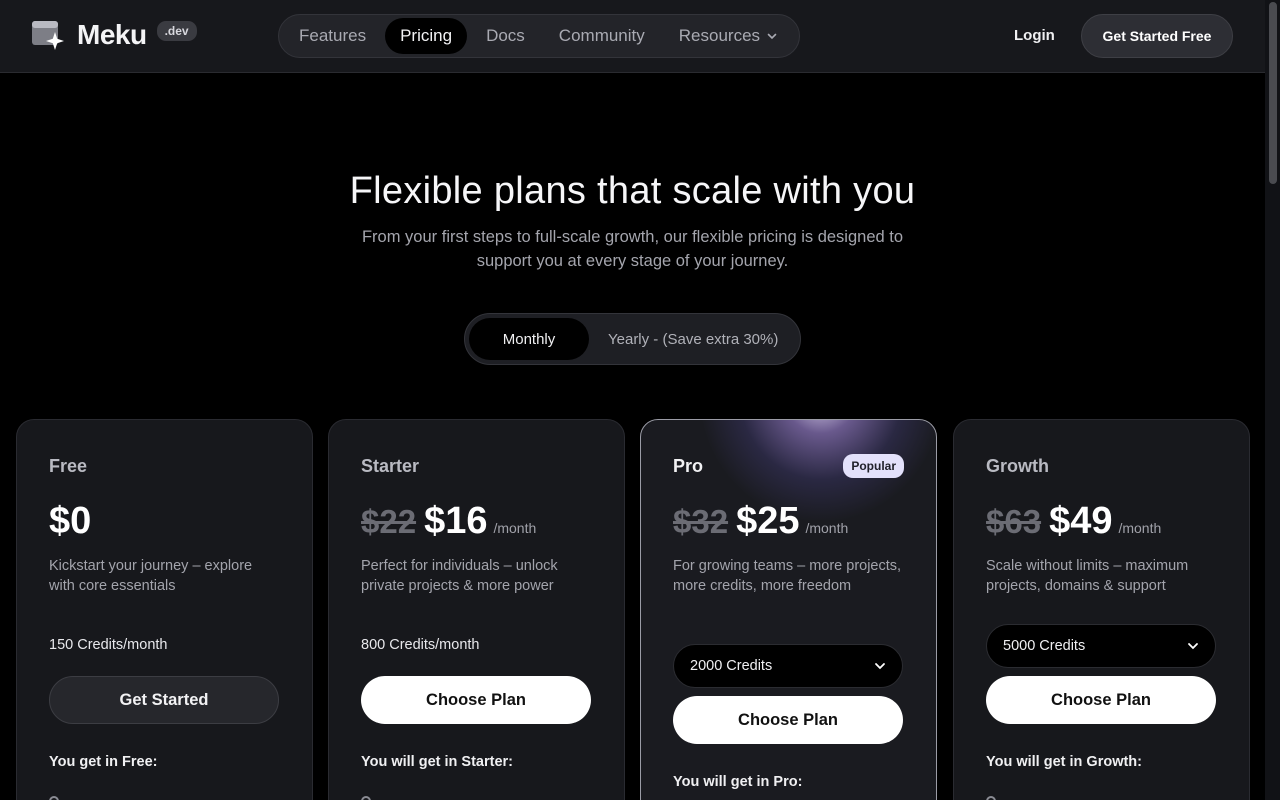 This screenshot has width=1280, height=800. I want to click on price-row: $22 $16 /month, so click(448, 521).